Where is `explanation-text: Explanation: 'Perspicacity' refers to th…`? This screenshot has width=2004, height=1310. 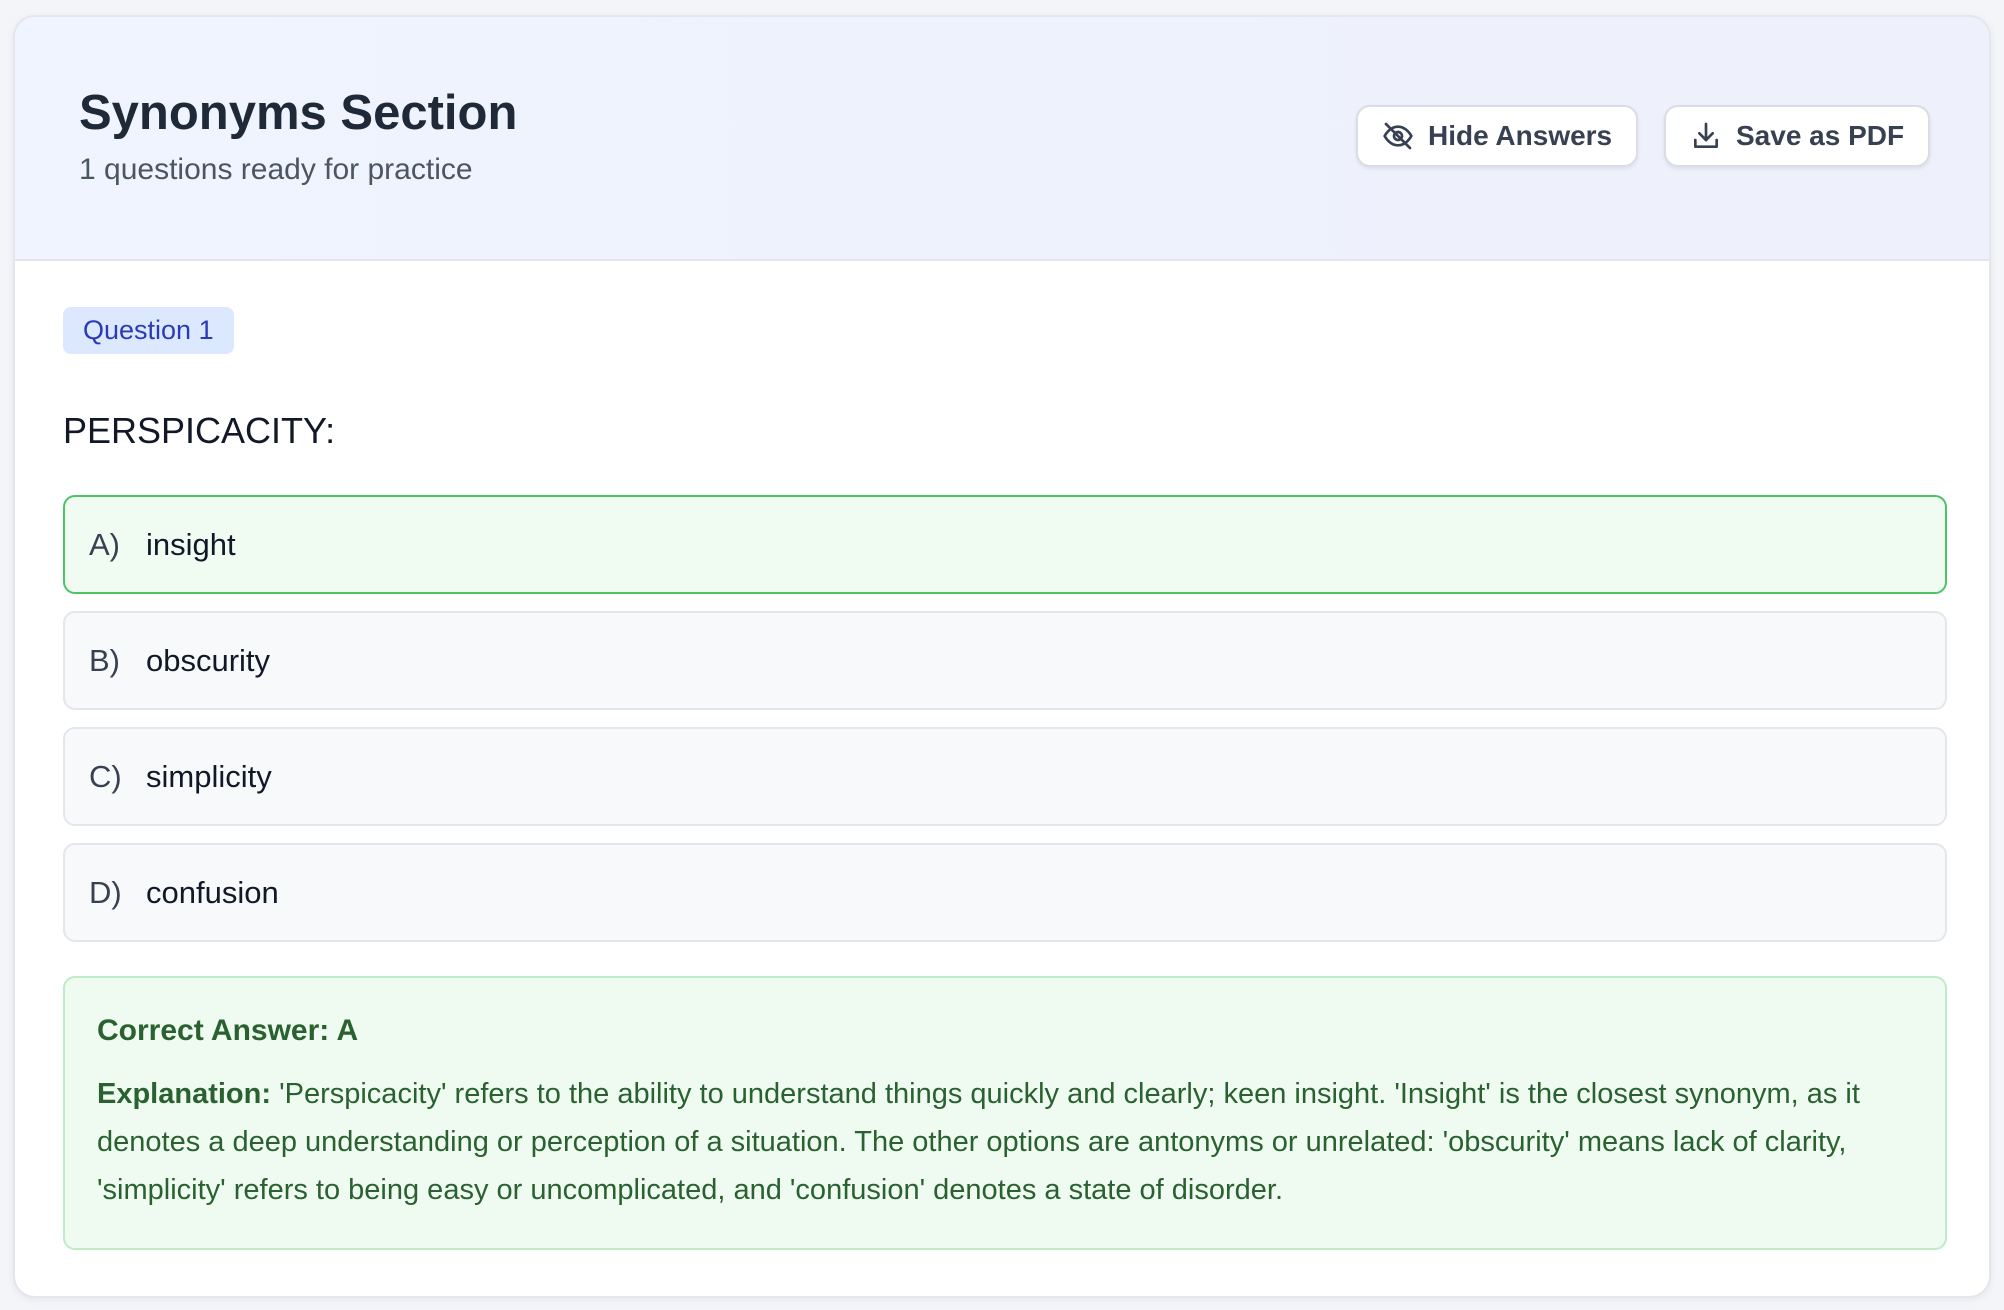 explanation-text: Explanation: 'Perspicacity' refers to th… is located at coordinates (1005, 1142).